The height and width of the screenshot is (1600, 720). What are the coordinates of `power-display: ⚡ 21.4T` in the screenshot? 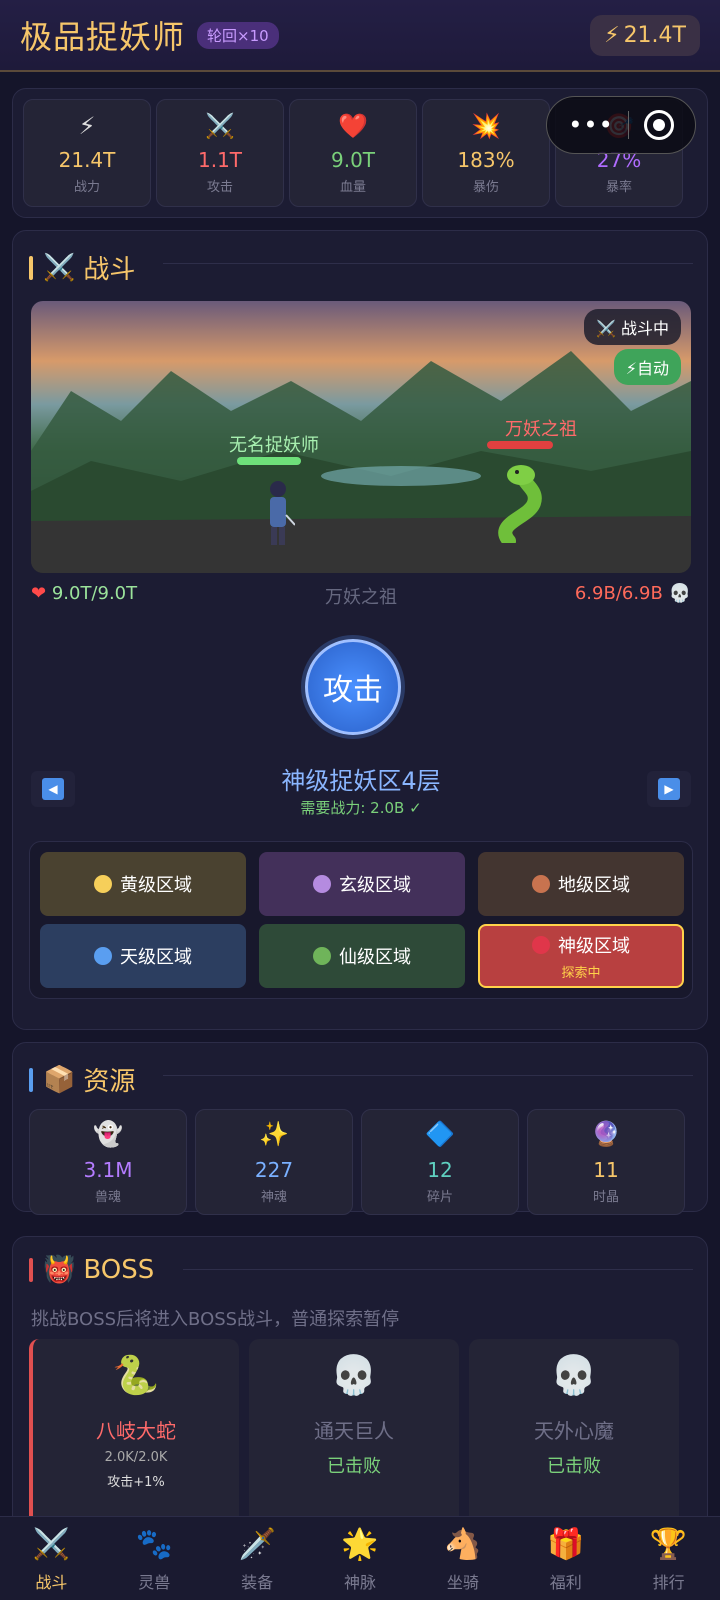 It's located at (645, 35).